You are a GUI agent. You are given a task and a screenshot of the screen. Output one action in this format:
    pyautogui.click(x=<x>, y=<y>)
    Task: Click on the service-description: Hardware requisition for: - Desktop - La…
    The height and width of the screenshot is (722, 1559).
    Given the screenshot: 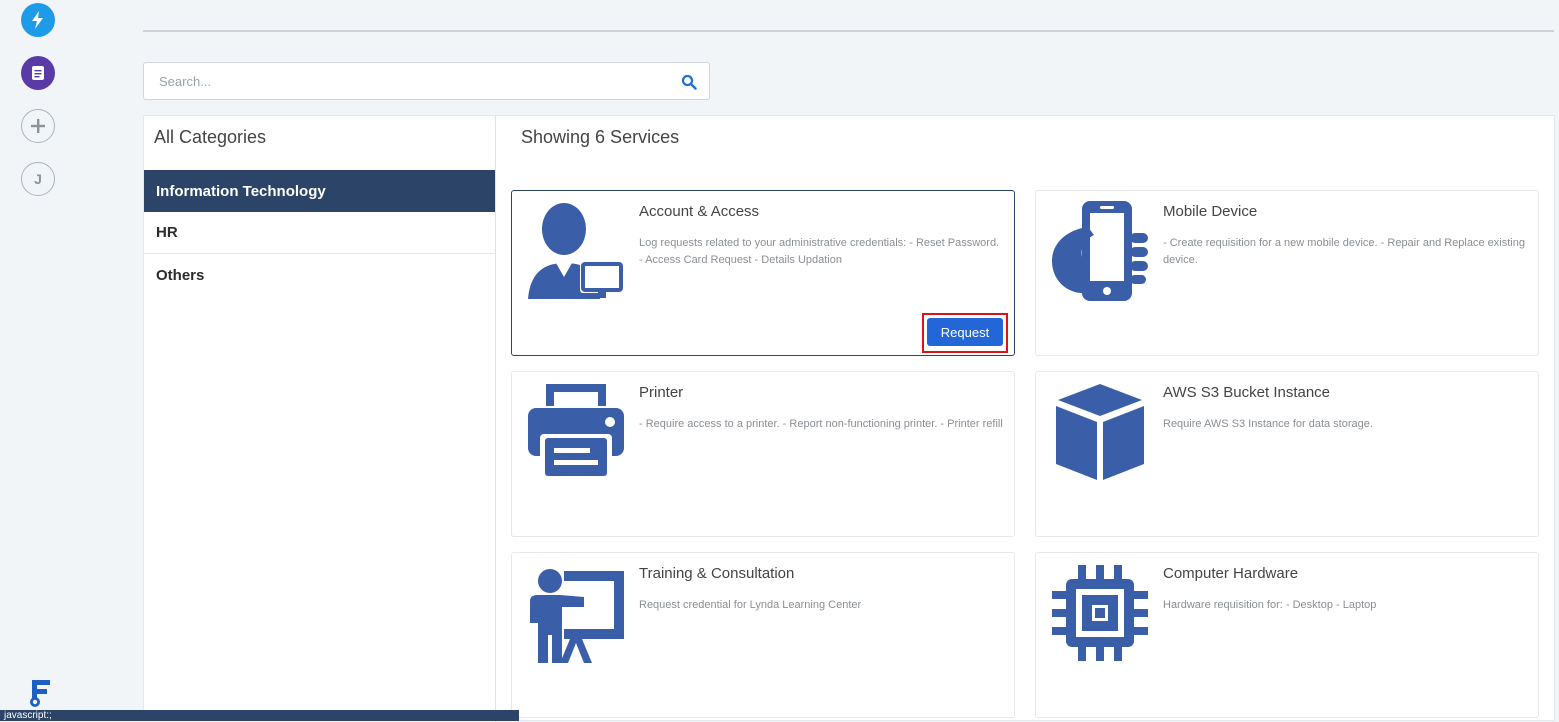 What is the action you would take?
    pyautogui.click(x=1270, y=605)
    